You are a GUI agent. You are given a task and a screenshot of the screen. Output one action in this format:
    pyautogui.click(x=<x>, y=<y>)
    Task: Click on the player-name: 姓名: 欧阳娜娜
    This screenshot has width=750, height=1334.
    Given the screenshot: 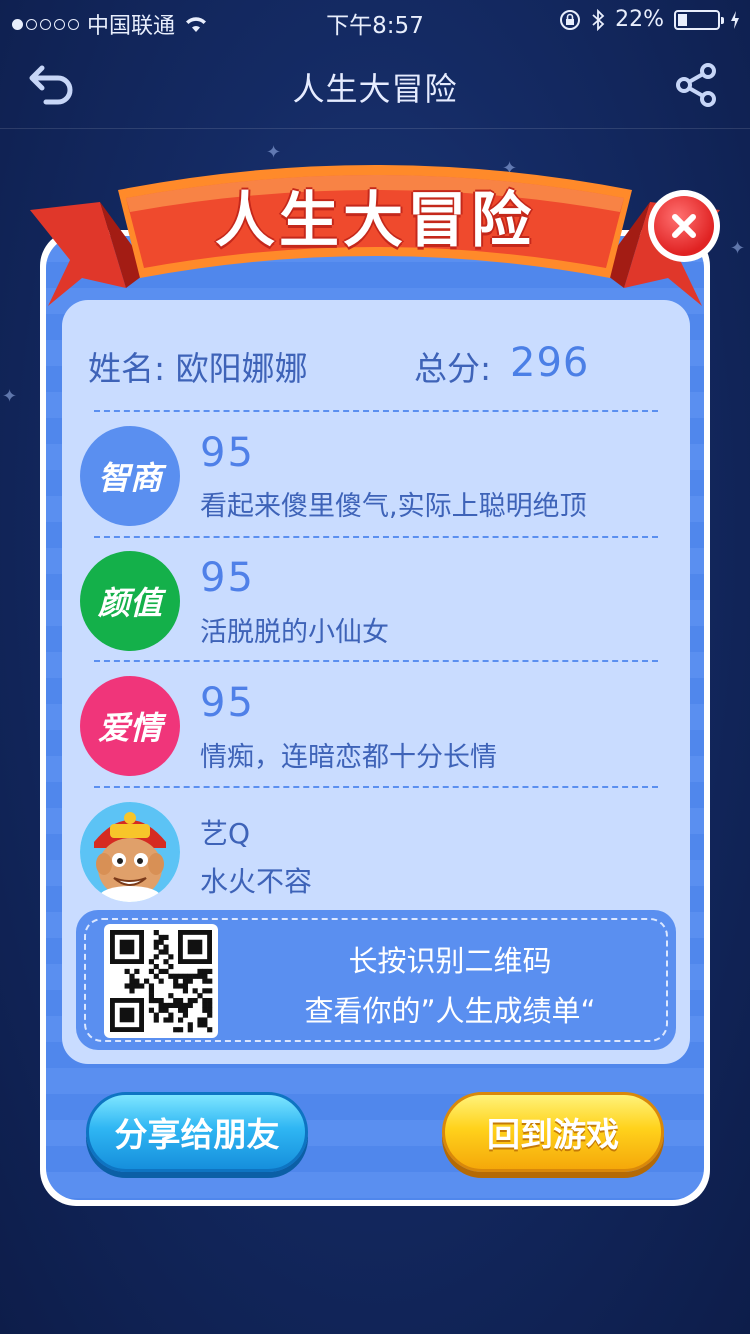 What is the action you would take?
    pyautogui.click(x=198, y=368)
    